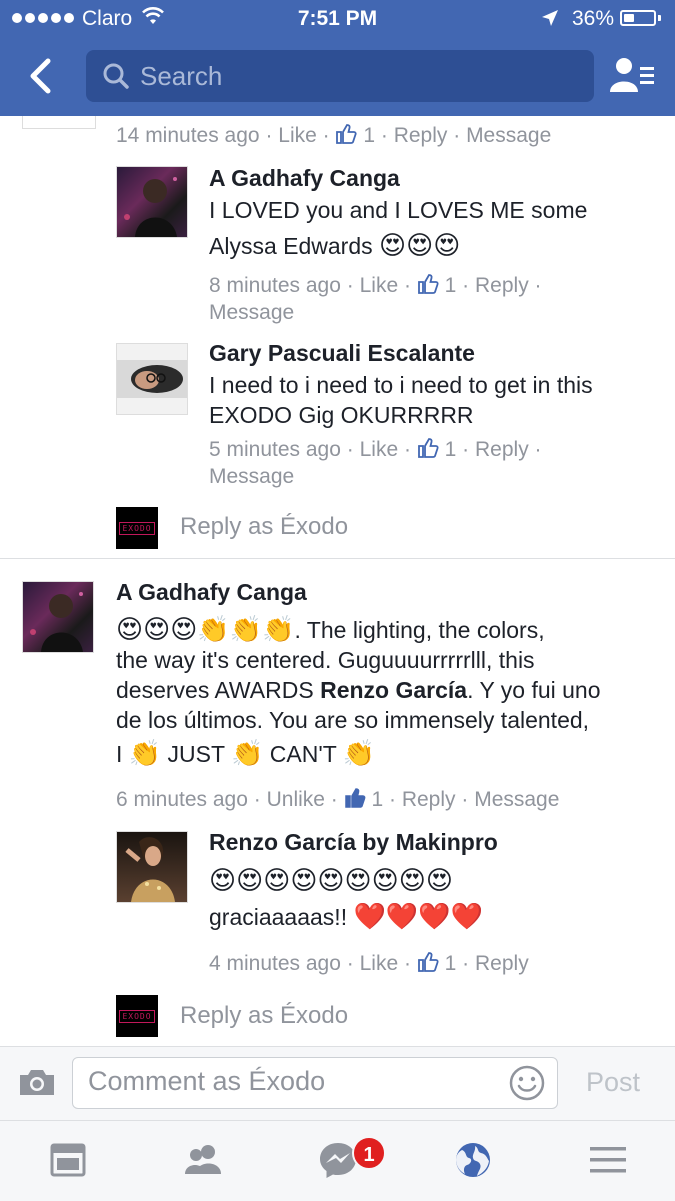 The width and height of the screenshot is (675, 1201). What do you see at coordinates (340, 76) in the screenshot?
I see `search-input: Search` at bounding box center [340, 76].